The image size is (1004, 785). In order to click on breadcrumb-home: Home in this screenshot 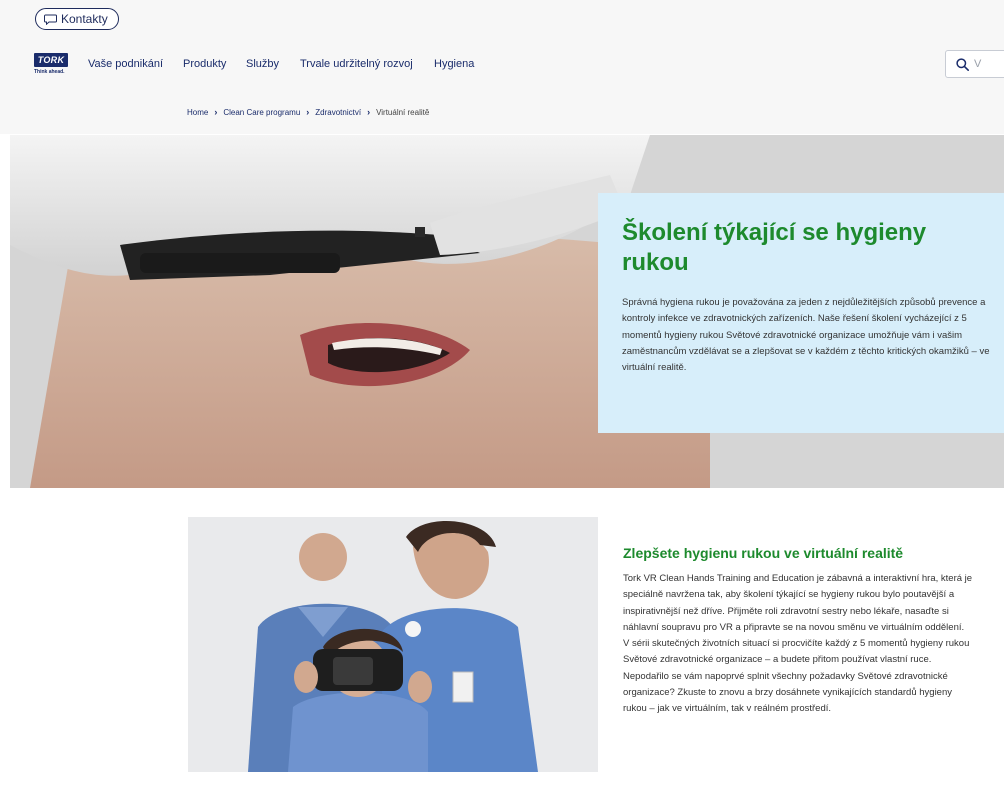, I will do `click(197, 112)`.